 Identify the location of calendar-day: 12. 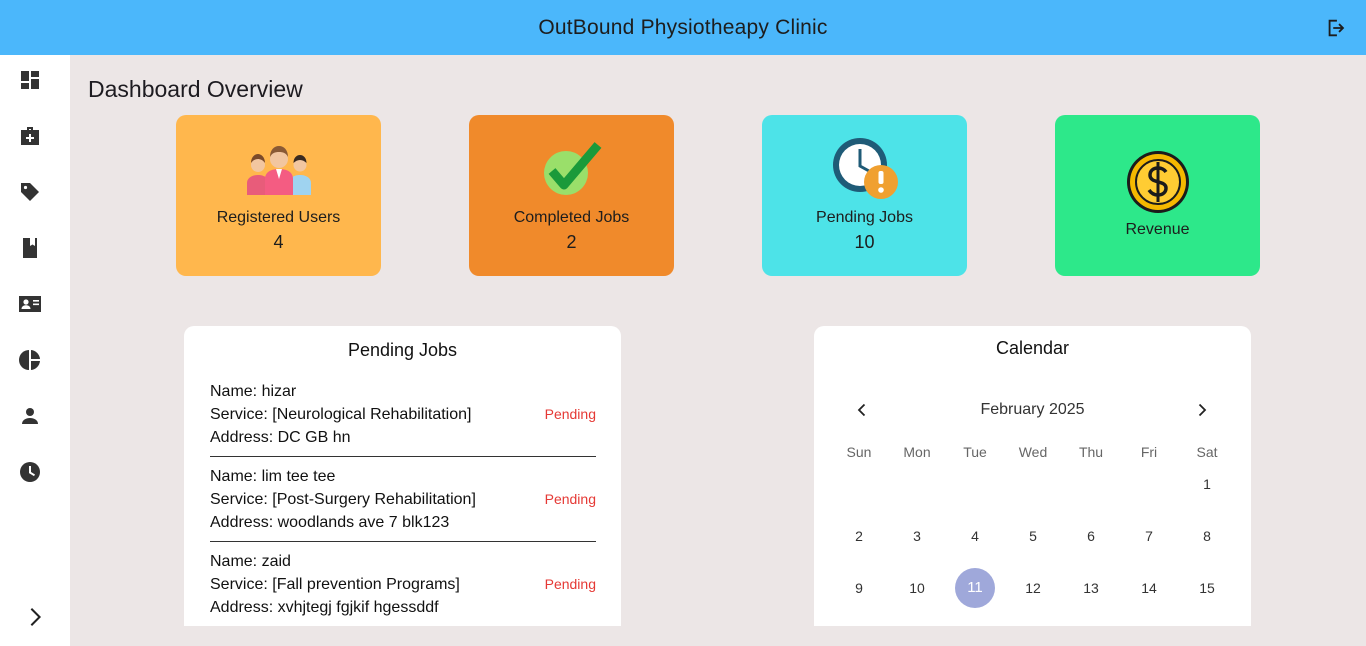
(1033, 588).